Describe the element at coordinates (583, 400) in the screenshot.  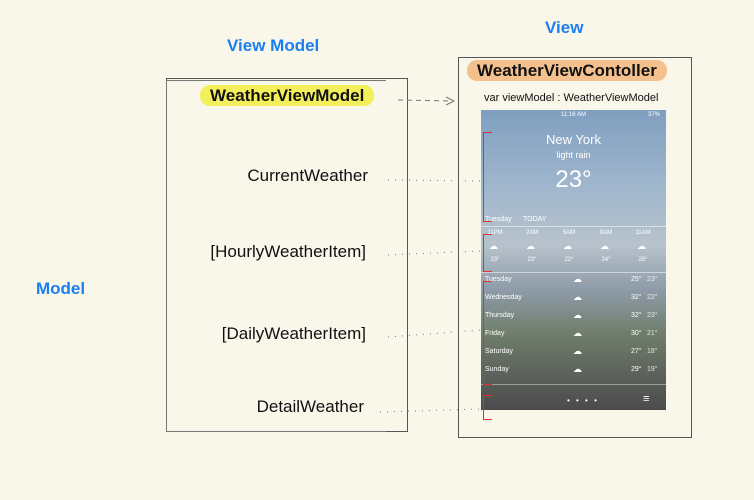
I see `page-dots: • • • •` at that location.